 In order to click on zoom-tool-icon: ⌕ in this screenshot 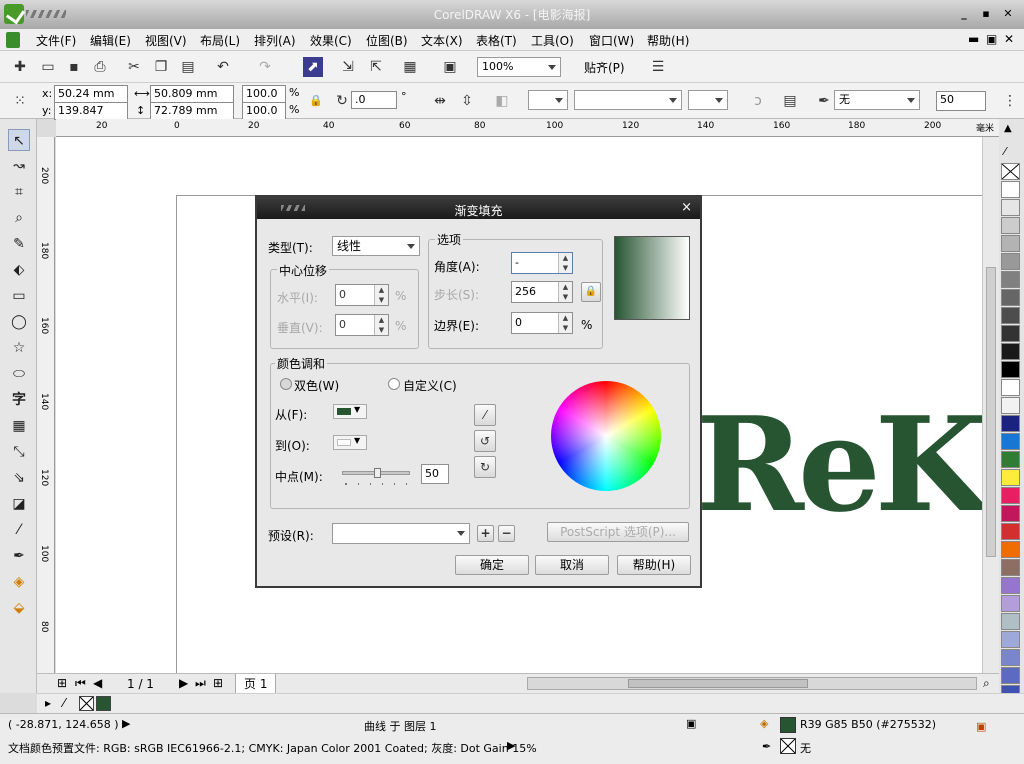, I will do `click(19, 218)`.